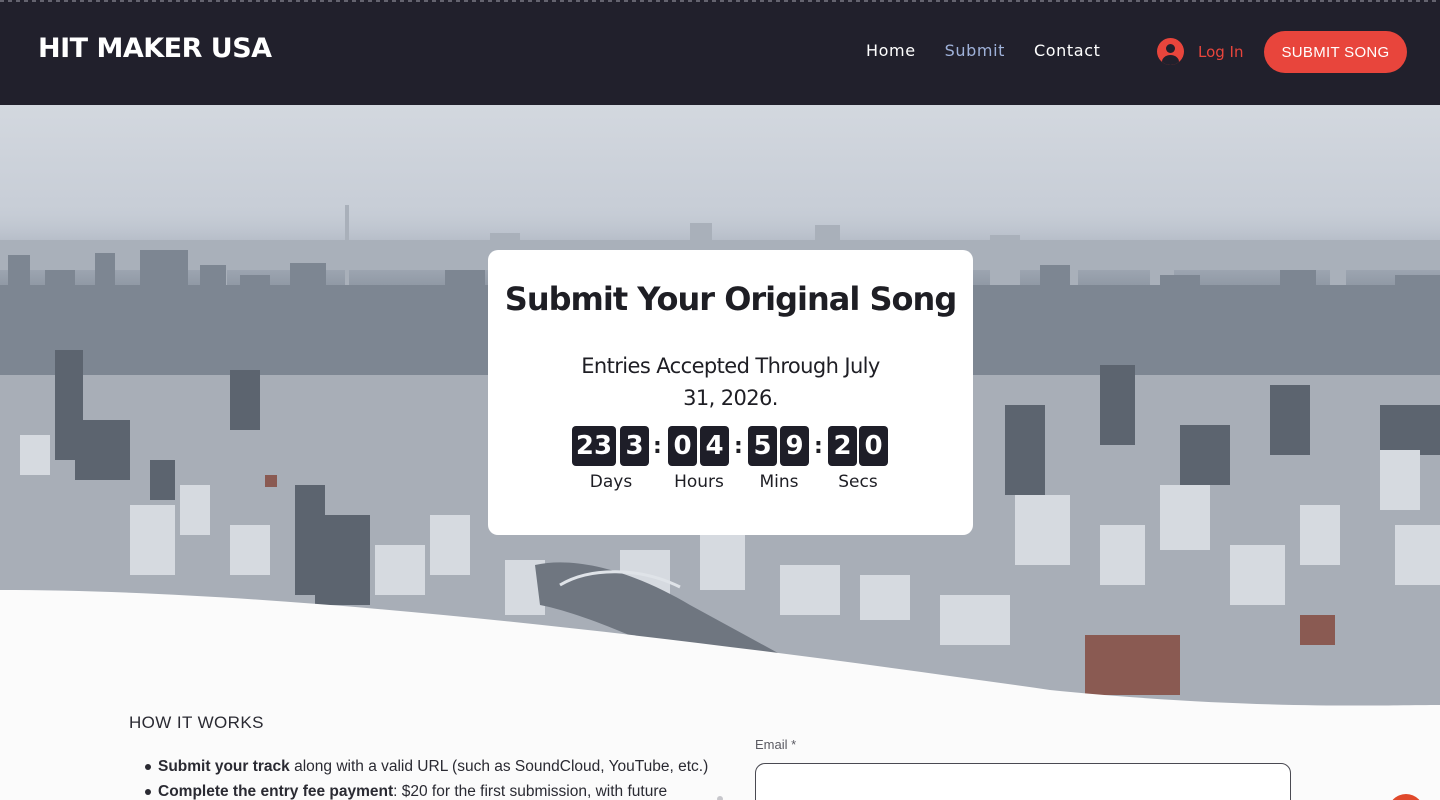 The height and width of the screenshot is (800, 1440). What do you see at coordinates (762, 446) in the screenshot?
I see `countdown-mins-digit-1: 5` at bounding box center [762, 446].